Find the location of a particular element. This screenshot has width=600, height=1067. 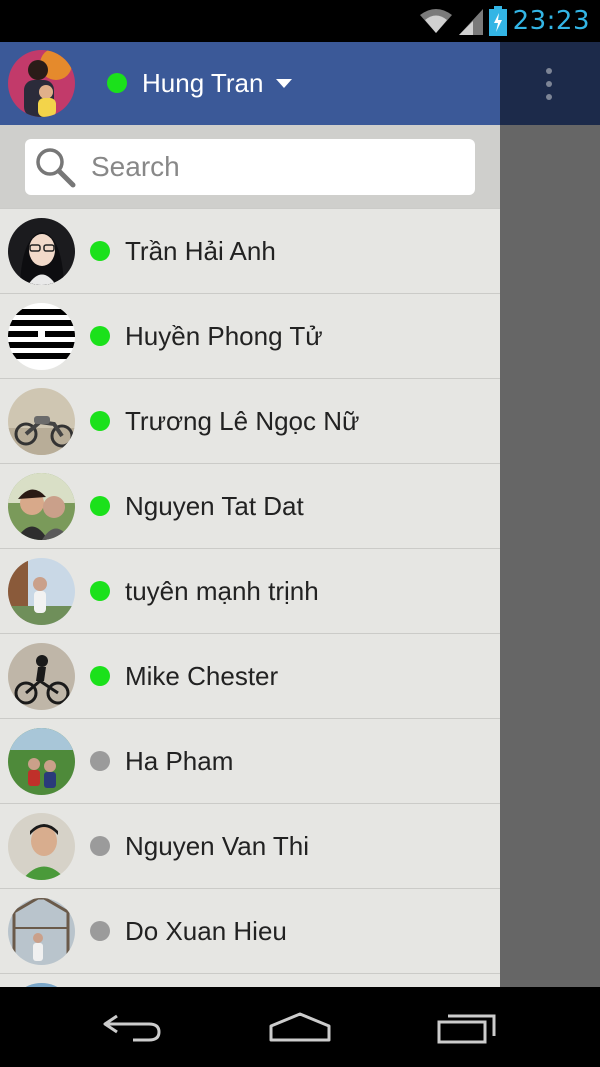

contact-name: tuyên mạnh trịnh is located at coordinates (222, 591).